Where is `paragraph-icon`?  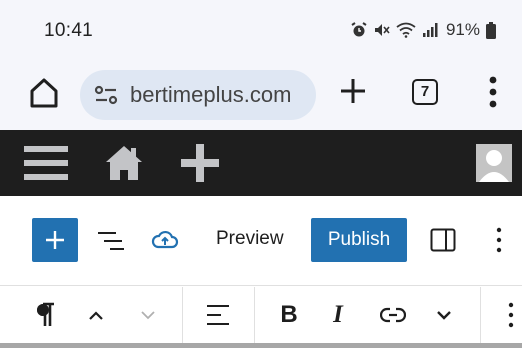 paragraph-icon is located at coordinates (45, 314).